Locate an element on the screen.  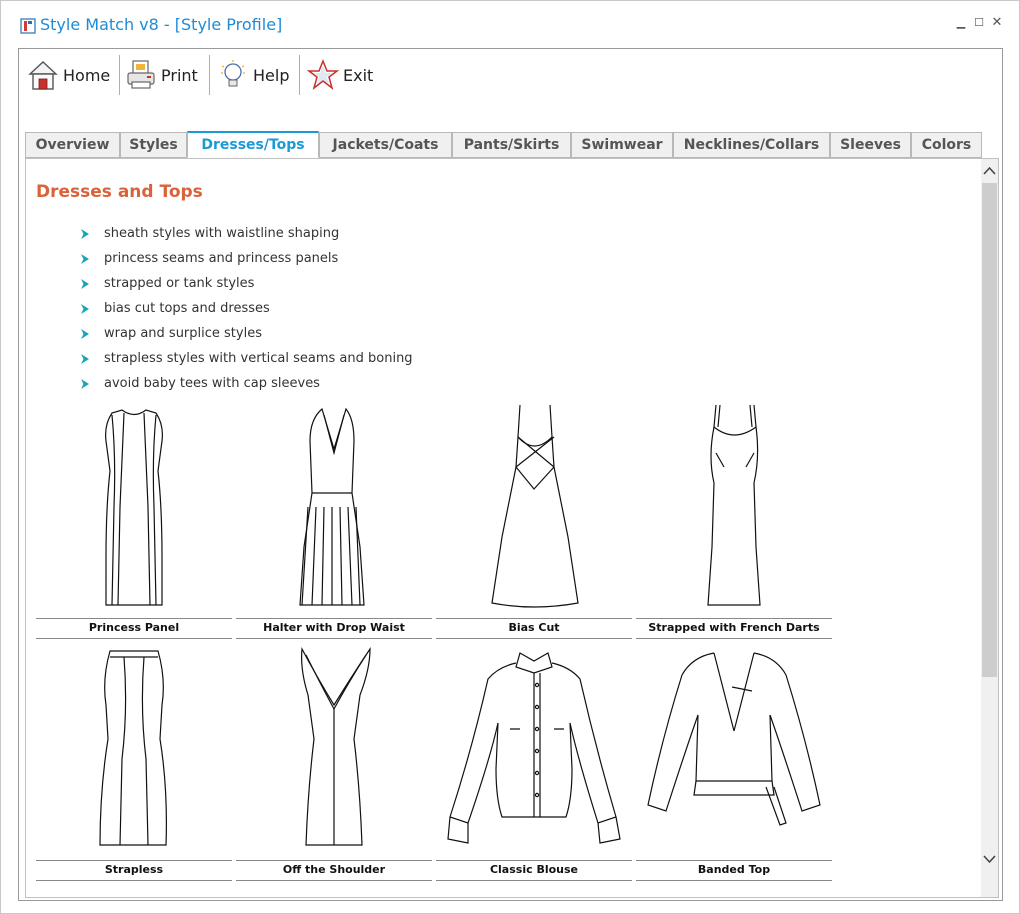
style-caption: Princess Panel is located at coordinates (134, 627).